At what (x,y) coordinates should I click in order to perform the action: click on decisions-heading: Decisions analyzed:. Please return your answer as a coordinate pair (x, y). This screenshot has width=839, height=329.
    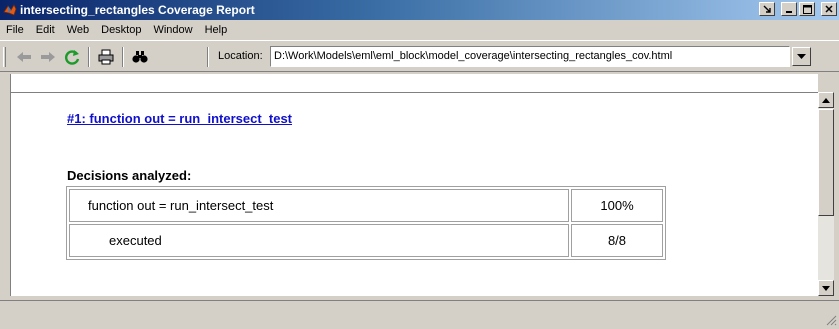
    Looking at the image, I should click on (129, 175).